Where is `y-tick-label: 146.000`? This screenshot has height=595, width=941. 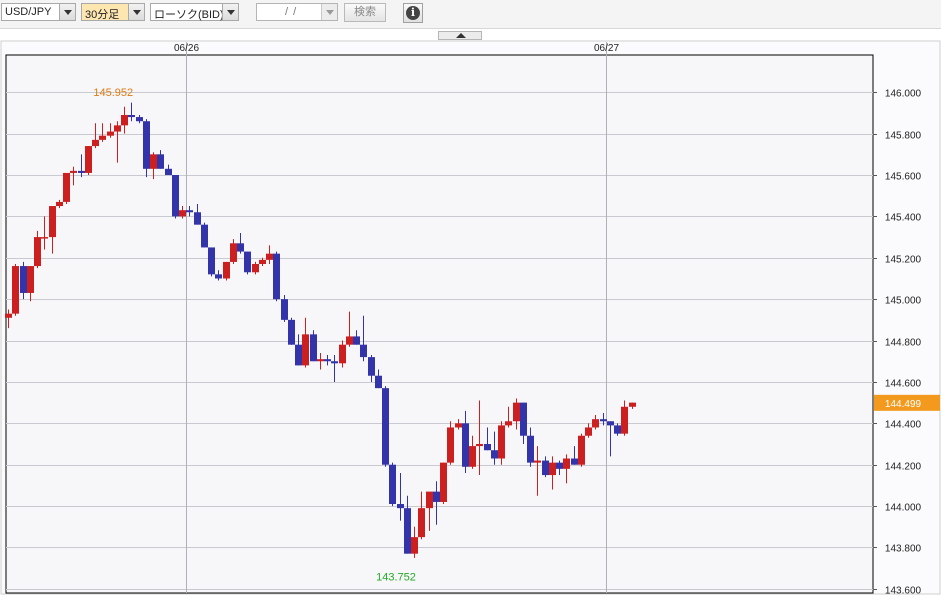
y-tick-label: 146.000 is located at coordinates (903, 94).